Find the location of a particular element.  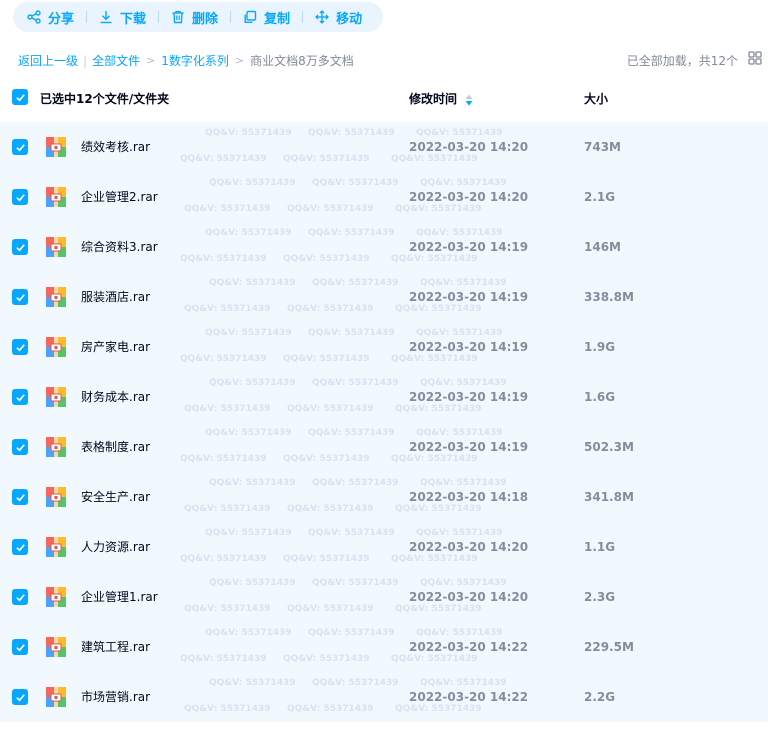

file-name: 表格制度.rar is located at coordinates (115, 447).